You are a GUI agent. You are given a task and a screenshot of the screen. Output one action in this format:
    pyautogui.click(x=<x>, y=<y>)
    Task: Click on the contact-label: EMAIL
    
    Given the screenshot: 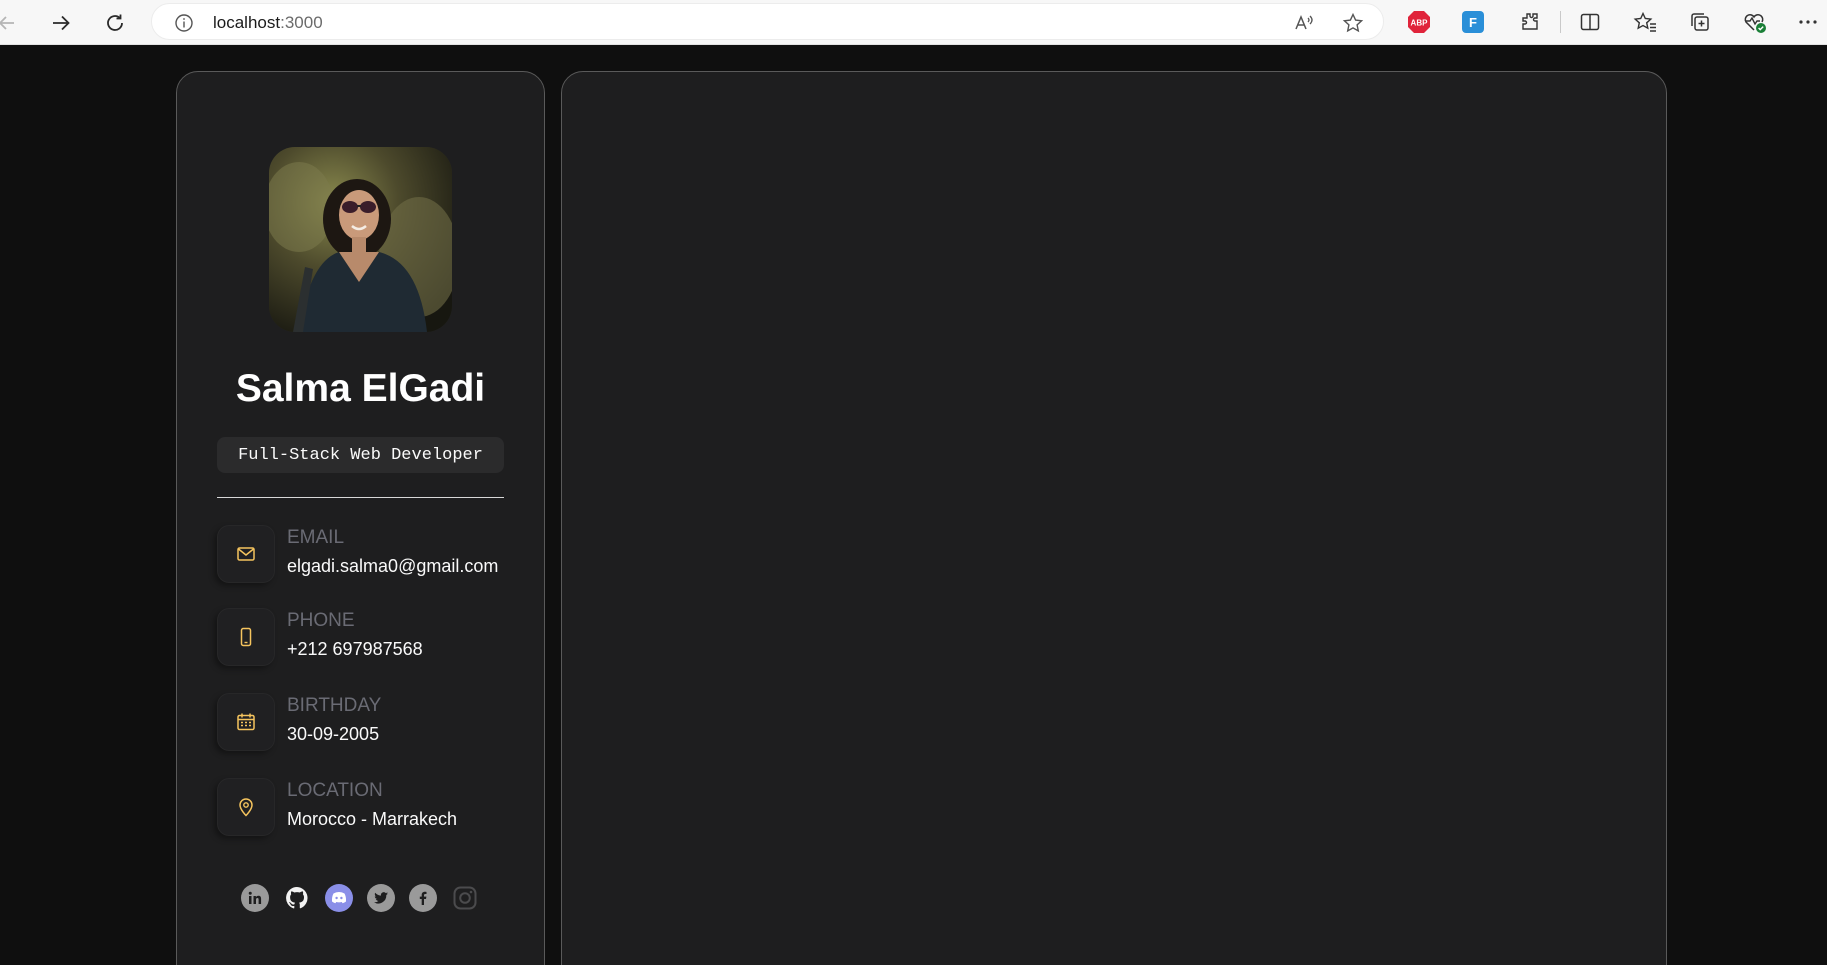 What is the action you would take?
    pyautogui.click(x=316, y=537)
    